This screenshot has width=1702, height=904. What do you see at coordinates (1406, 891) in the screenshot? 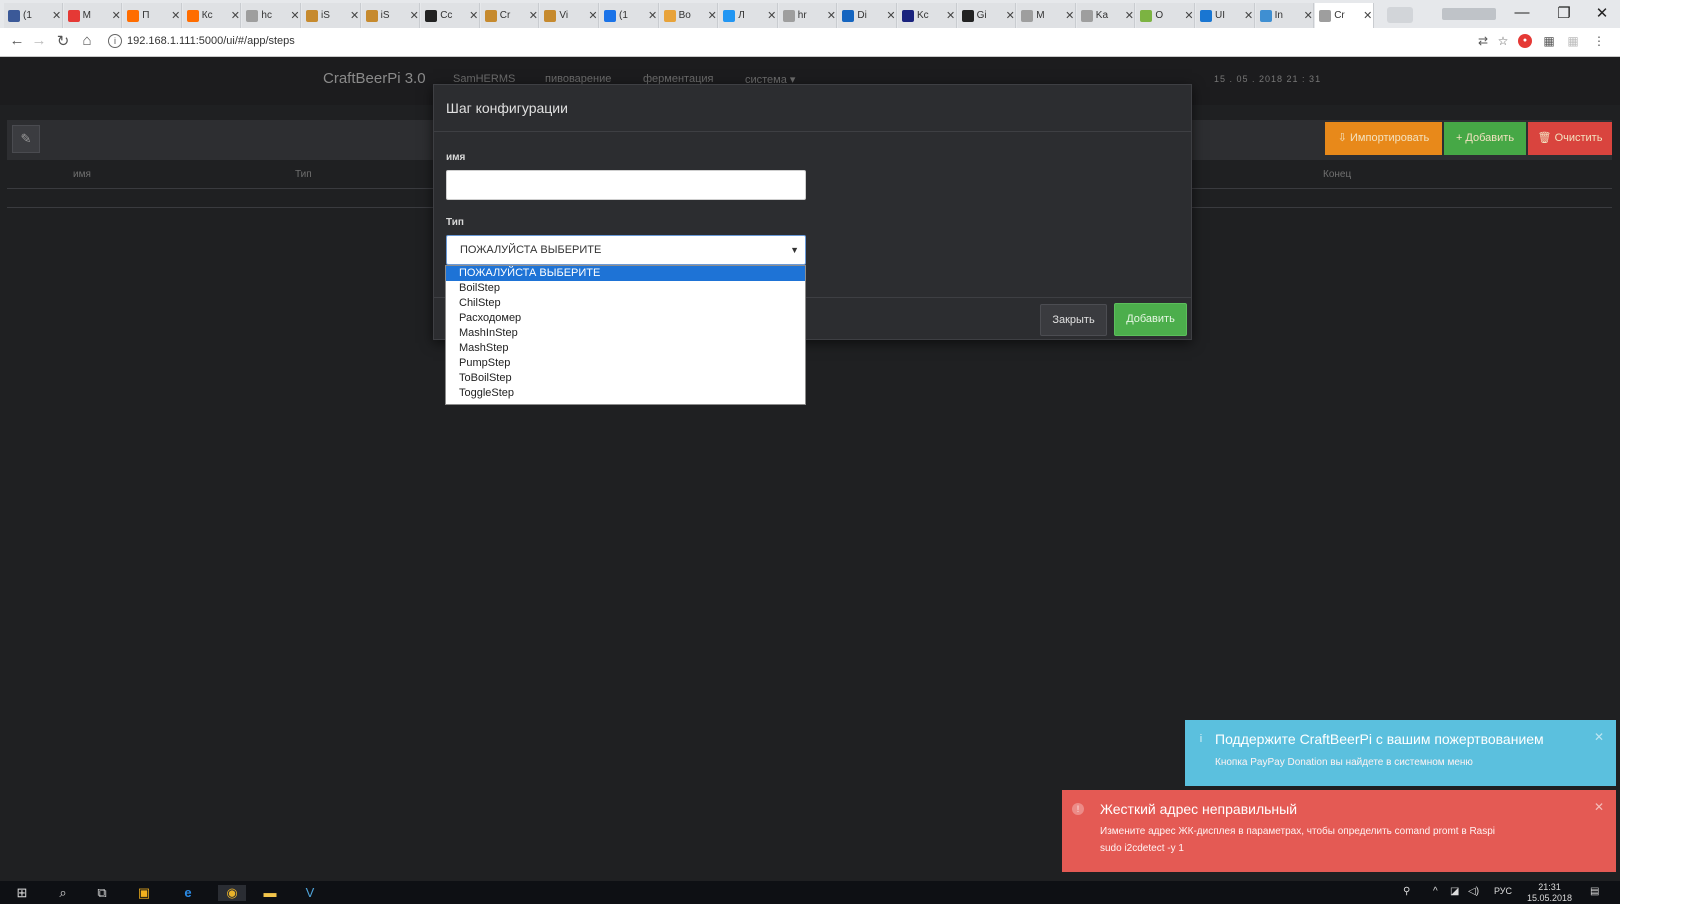
I see `people-icon: ⚲` at bounding box center [1406, 891].